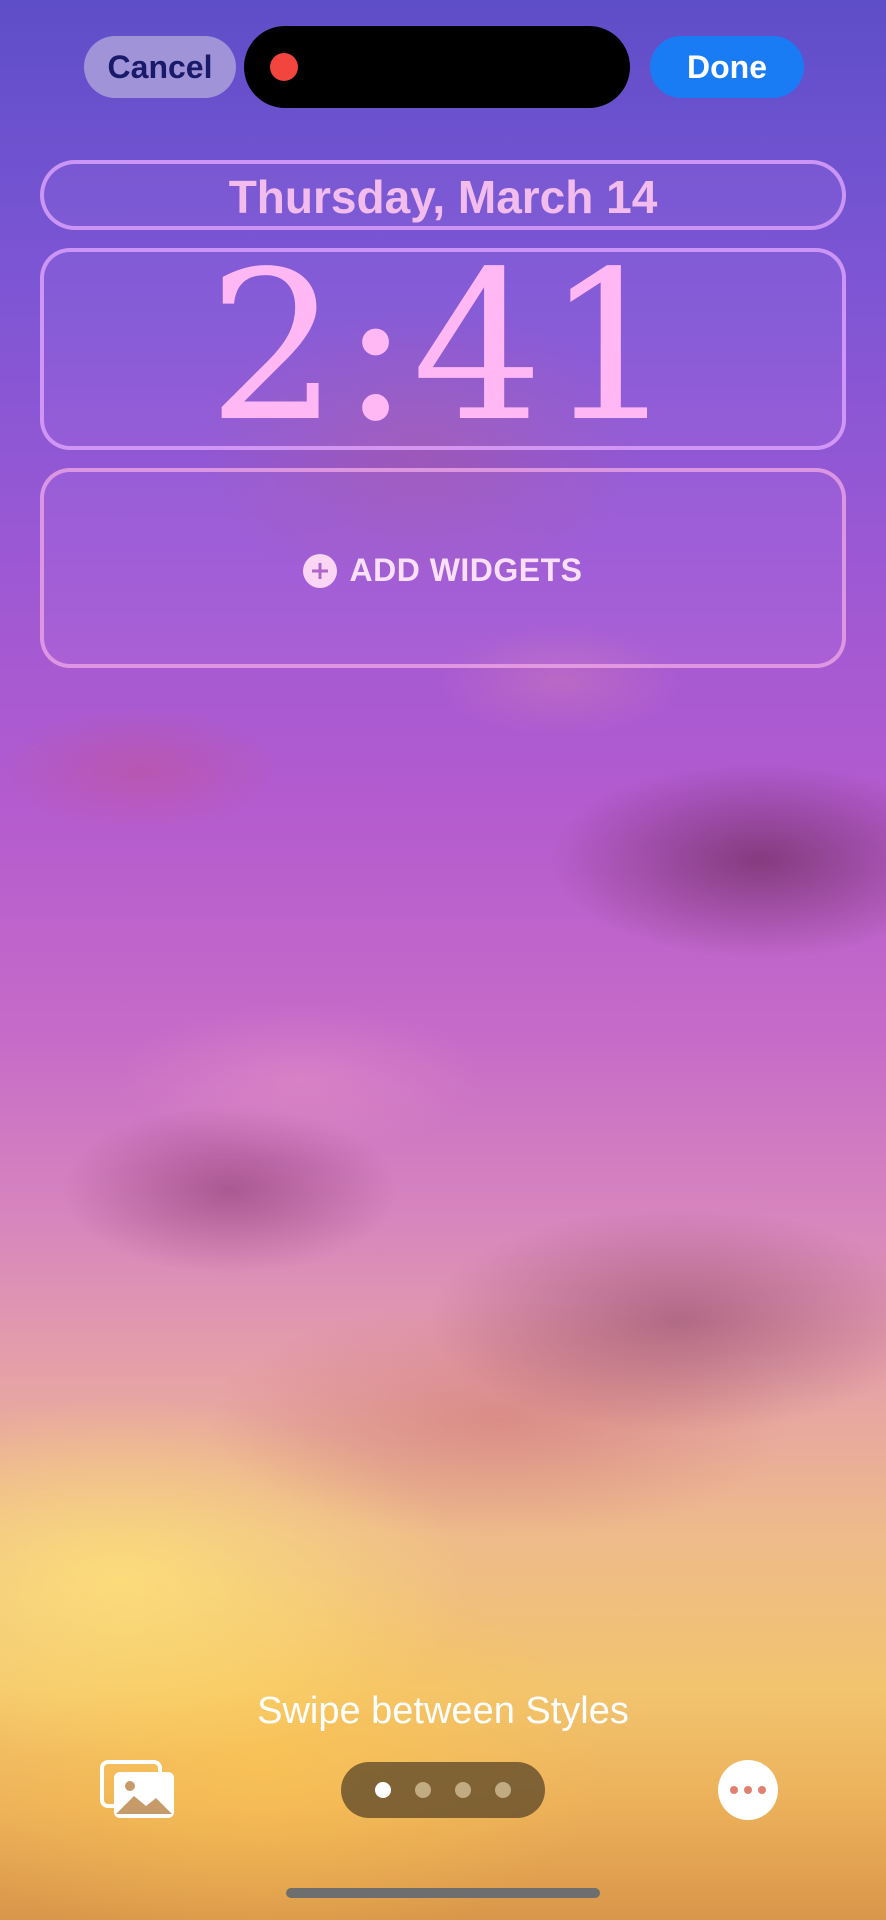 Image resolution: width=886 pixels, height=1920 pixels. I want to click on add-widgets-row: ADD WIDGETS, so click(443, 570).